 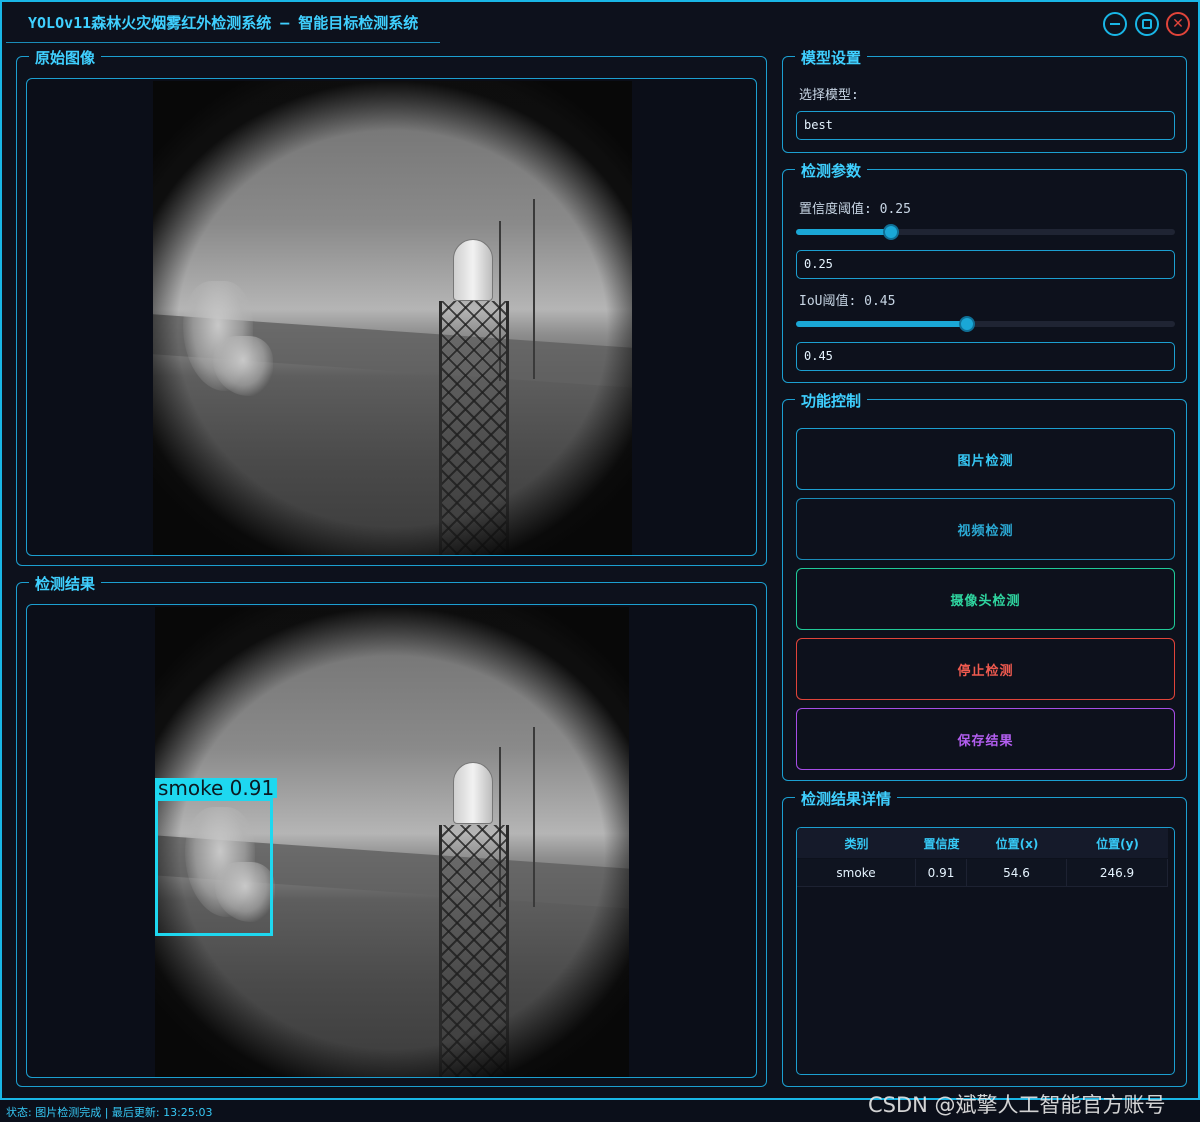 I want to click on close-button: ✕, so click(x=1178, y=24).